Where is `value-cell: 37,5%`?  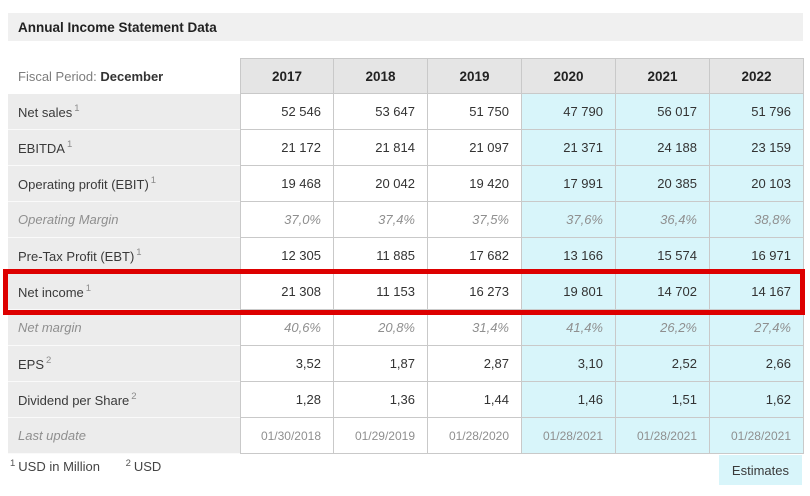
value-cell: 37,5% is located at coordinates (475, 220).